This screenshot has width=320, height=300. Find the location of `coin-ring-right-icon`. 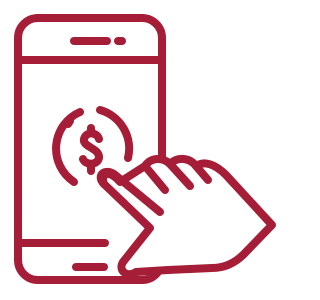

coin-ring-right-icon is located at coordinates (115, 134).